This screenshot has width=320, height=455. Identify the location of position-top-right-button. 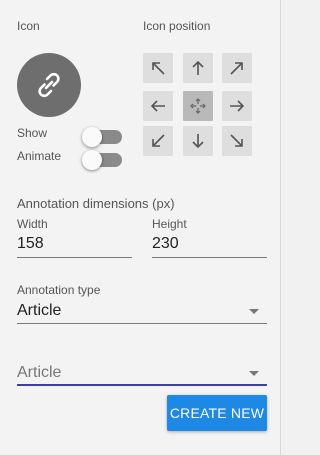
(237, 68).